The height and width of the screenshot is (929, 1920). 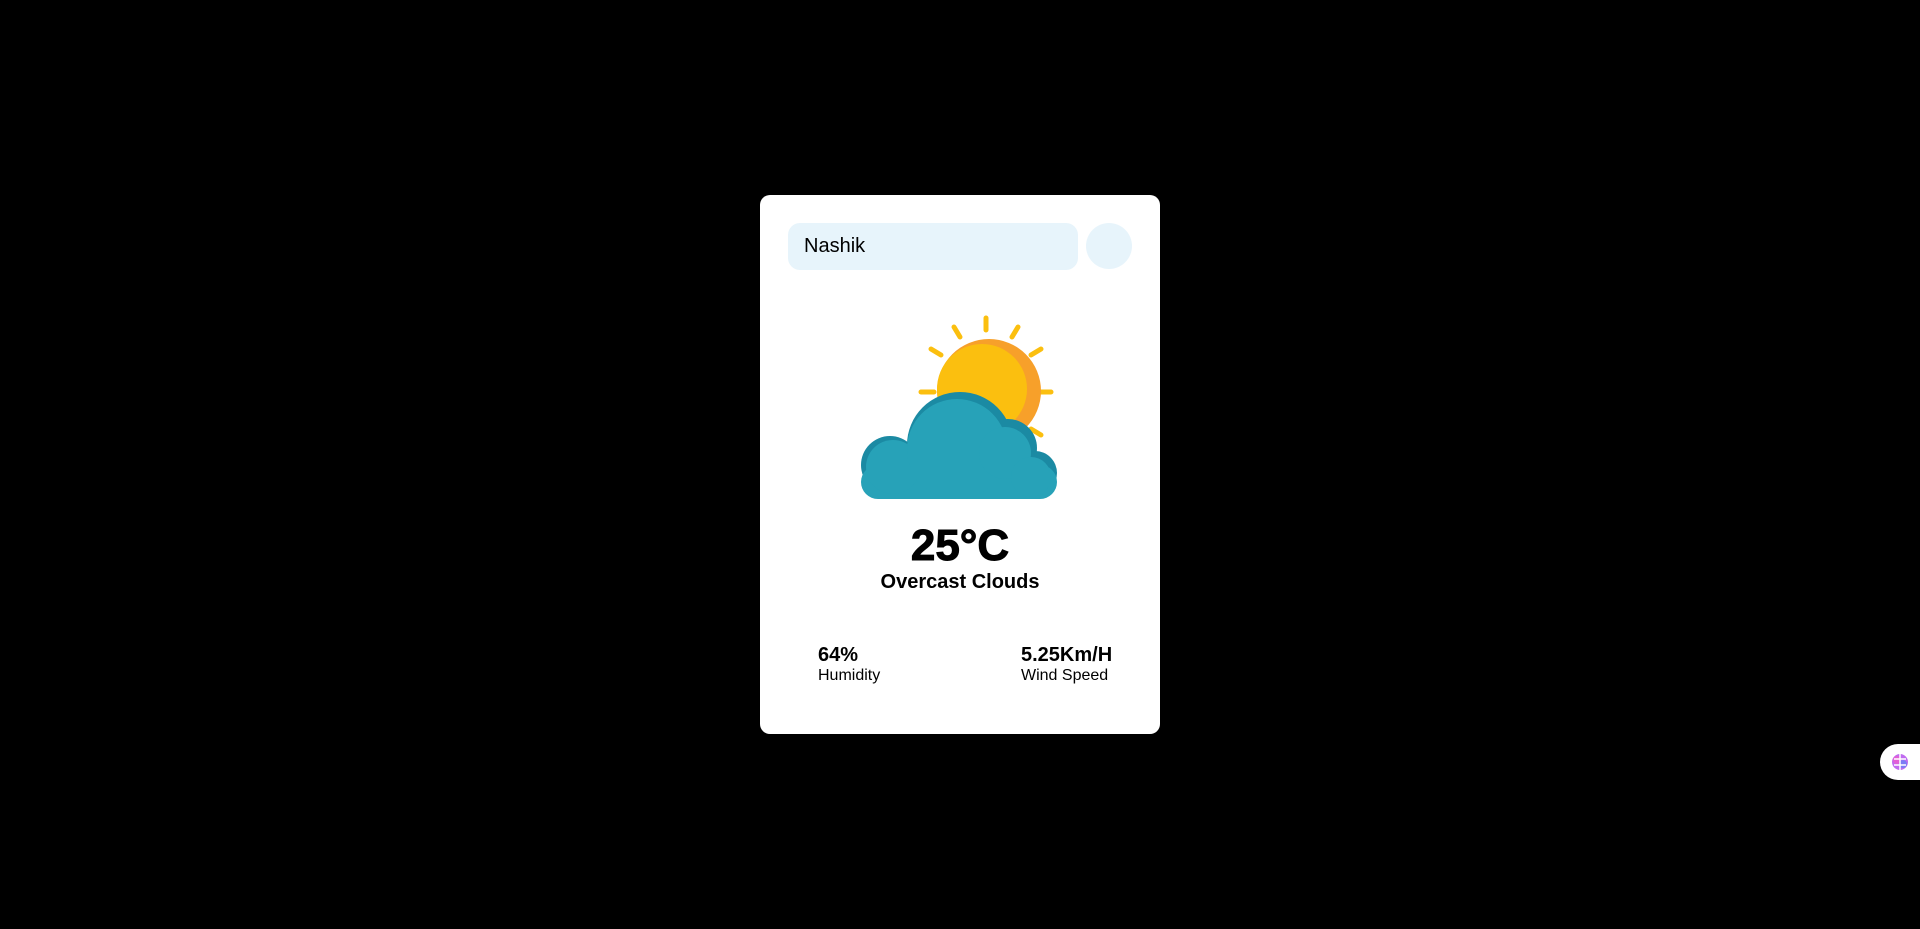 What do you see at coordinates (1109, 246) in the screenshot?
I see `search-button` at bounding box center [1109, 246].